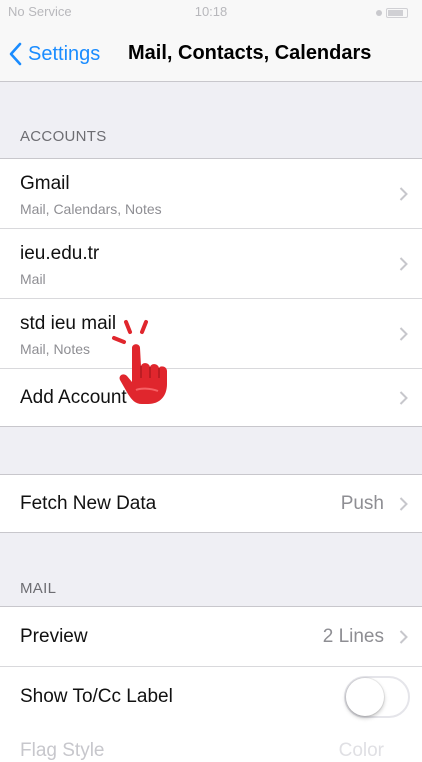 The width and height of the screenshot is (422, 762). Describe the element at coordinates (63, 136) in the screenshot. I see `section-header-accounts: ACCOUNTS` at that location.